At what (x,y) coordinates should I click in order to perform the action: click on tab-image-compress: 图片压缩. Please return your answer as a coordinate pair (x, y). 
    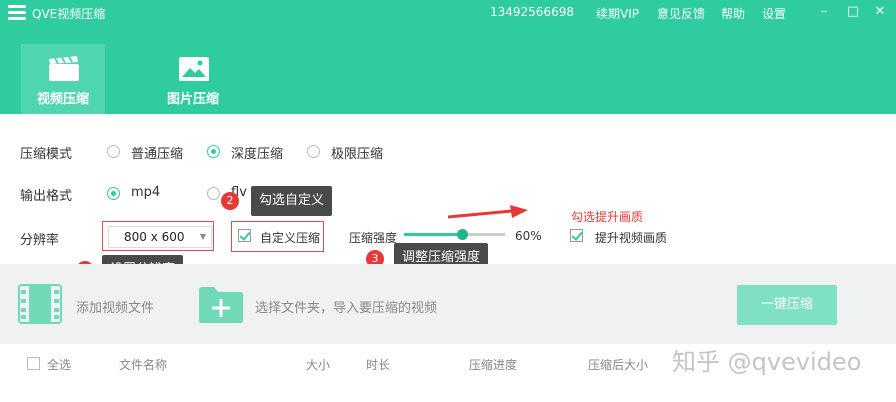
    Looking at the image, I should click on (193, 79).